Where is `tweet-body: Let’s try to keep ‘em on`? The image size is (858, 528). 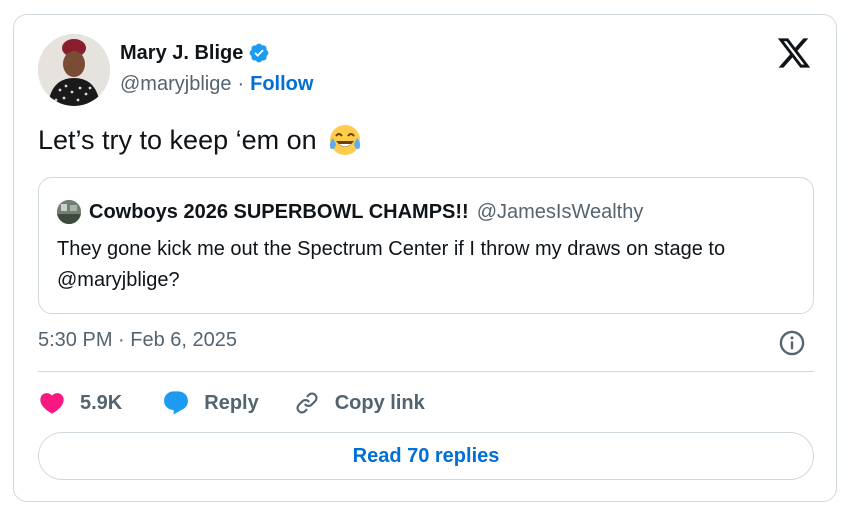
tweet-body: Let’s try to keep ‘em on is located at coordinates (200, 140).